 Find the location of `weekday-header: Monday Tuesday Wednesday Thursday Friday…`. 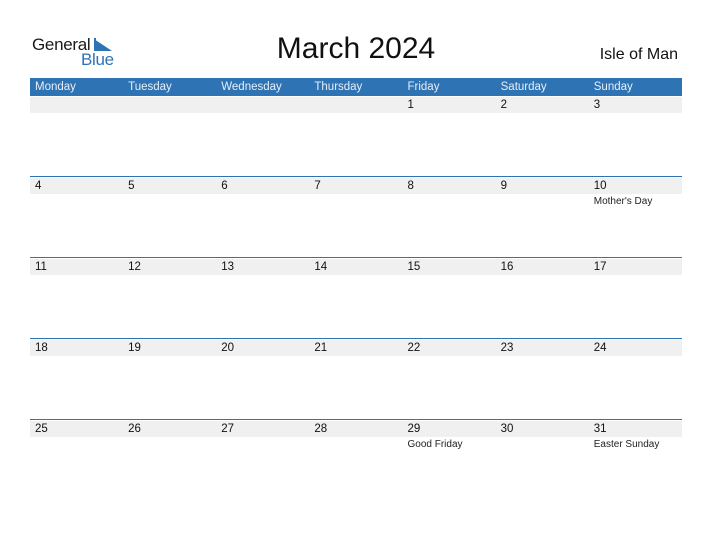

weekday-header: Monday Tuesday Wednesday Thursday Friday… is located at coordinates (356, 87).